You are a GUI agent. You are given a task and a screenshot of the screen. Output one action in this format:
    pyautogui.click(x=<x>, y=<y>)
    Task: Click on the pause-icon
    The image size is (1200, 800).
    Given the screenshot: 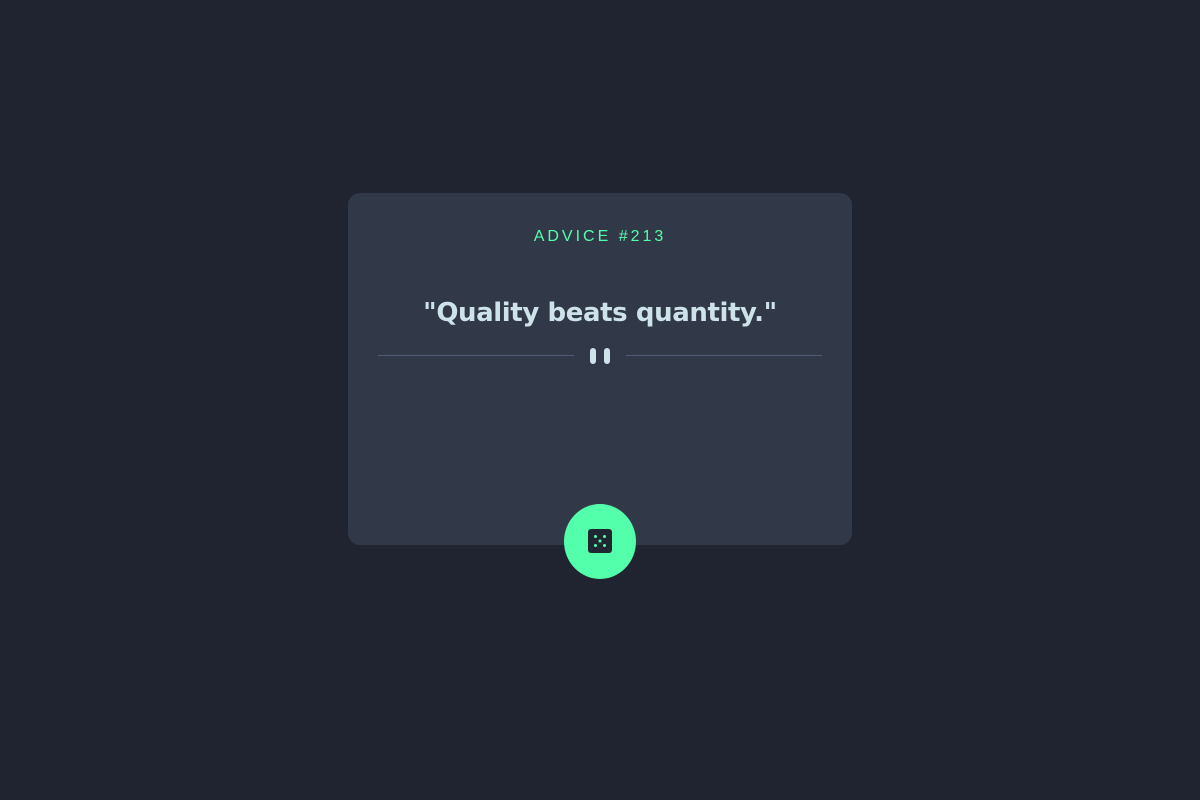 What is the action you would take?
    pyautogui.click(x=600, y=356)
    